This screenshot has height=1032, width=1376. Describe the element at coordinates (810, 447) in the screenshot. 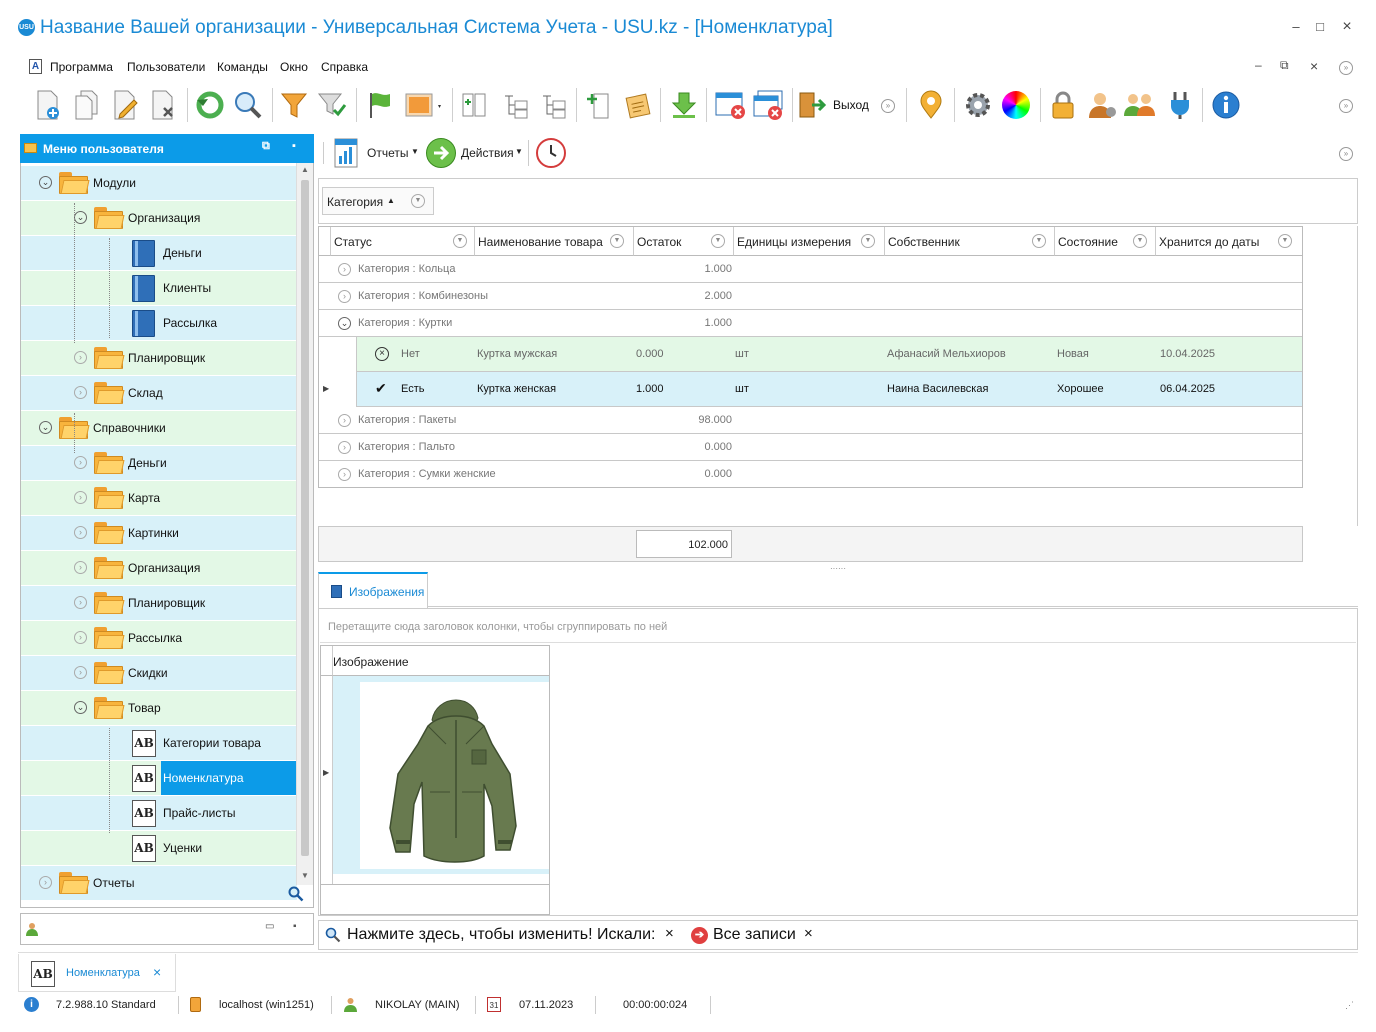

I see `group-row: › Категория : Пальто 0.000` at that location.